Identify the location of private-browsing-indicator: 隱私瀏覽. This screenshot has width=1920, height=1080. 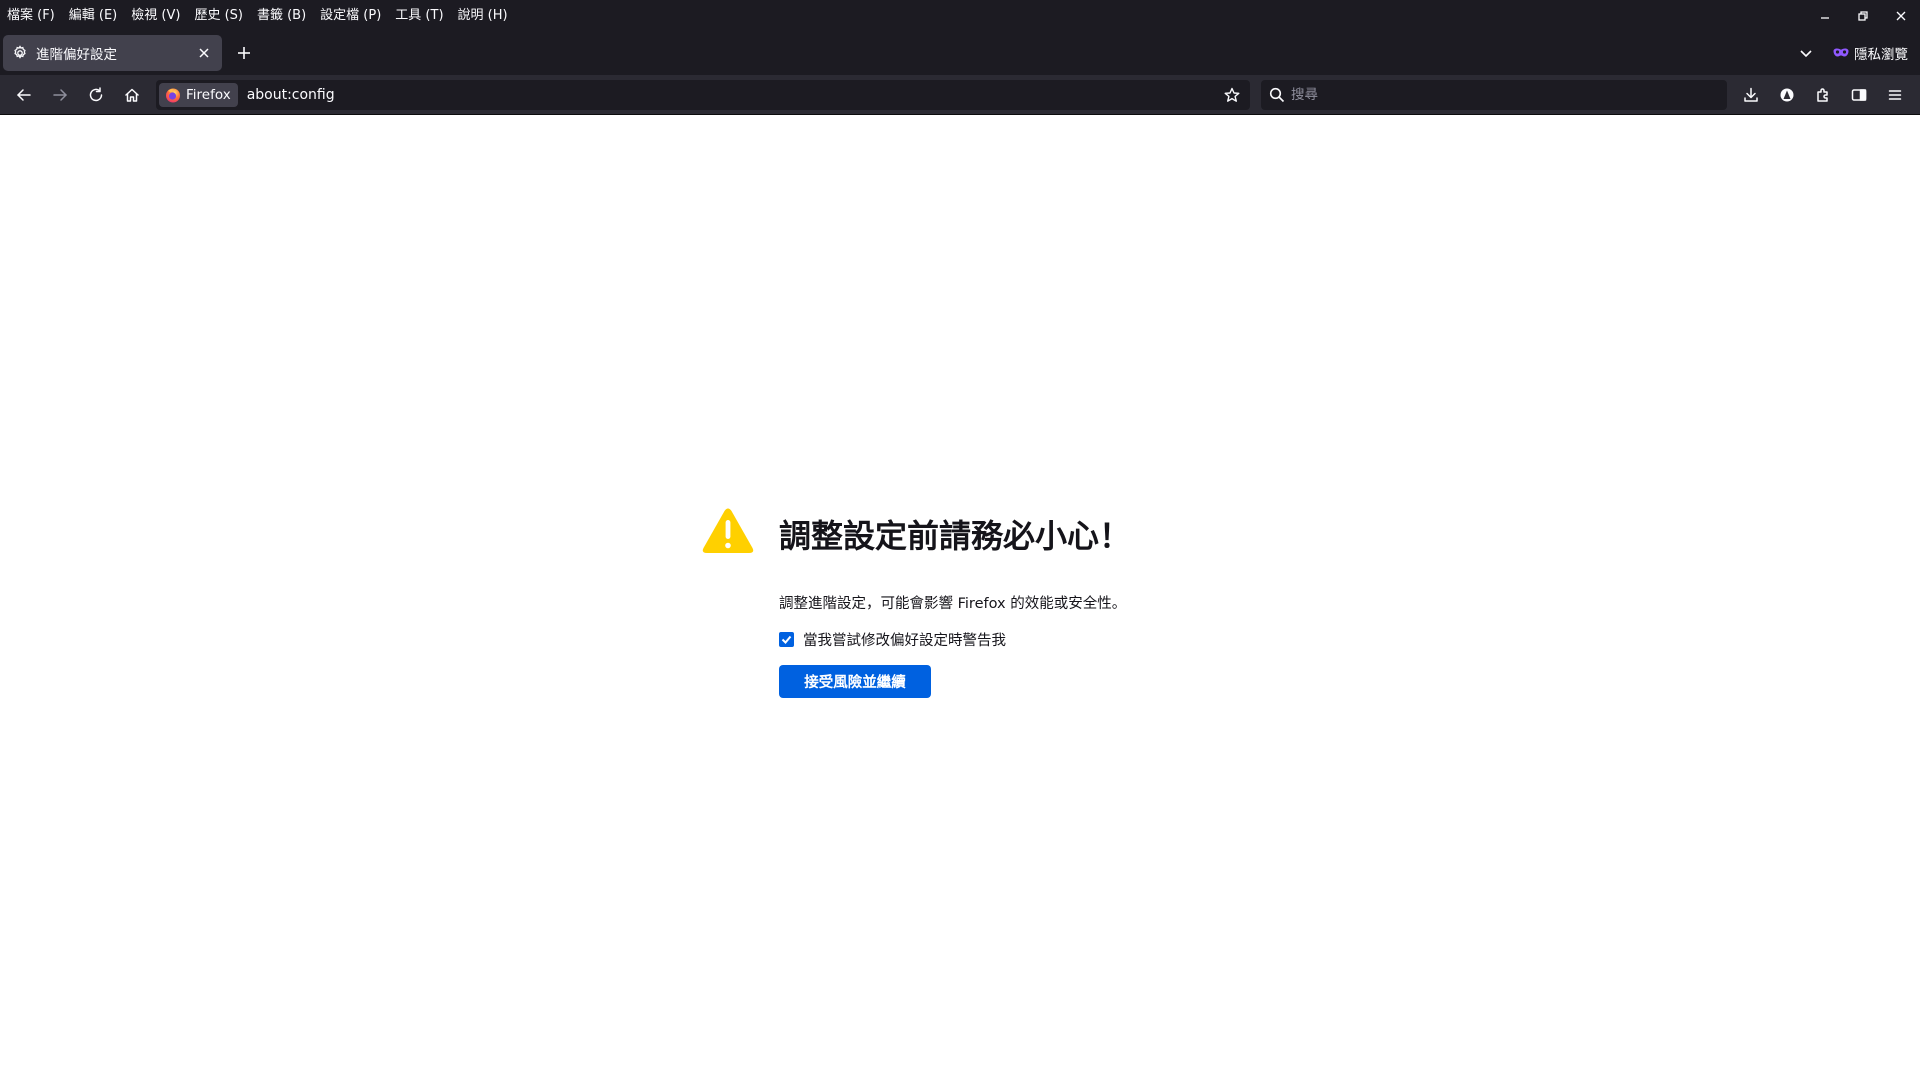
(1870, 53).